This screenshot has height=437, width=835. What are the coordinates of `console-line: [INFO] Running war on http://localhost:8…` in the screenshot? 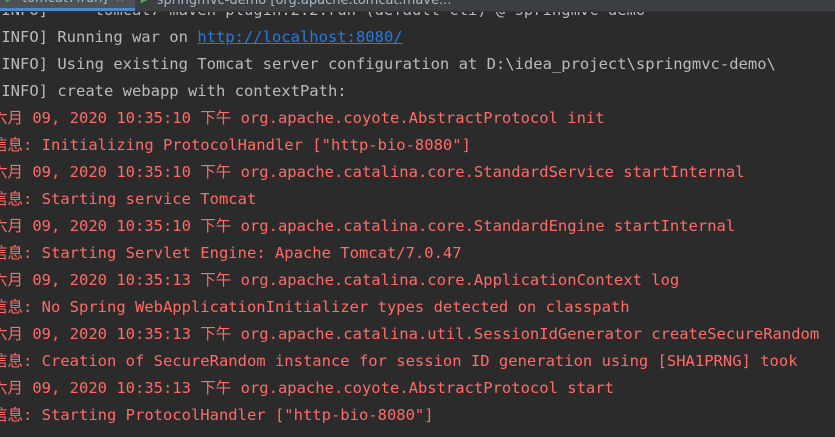 It's located at (417, 37).